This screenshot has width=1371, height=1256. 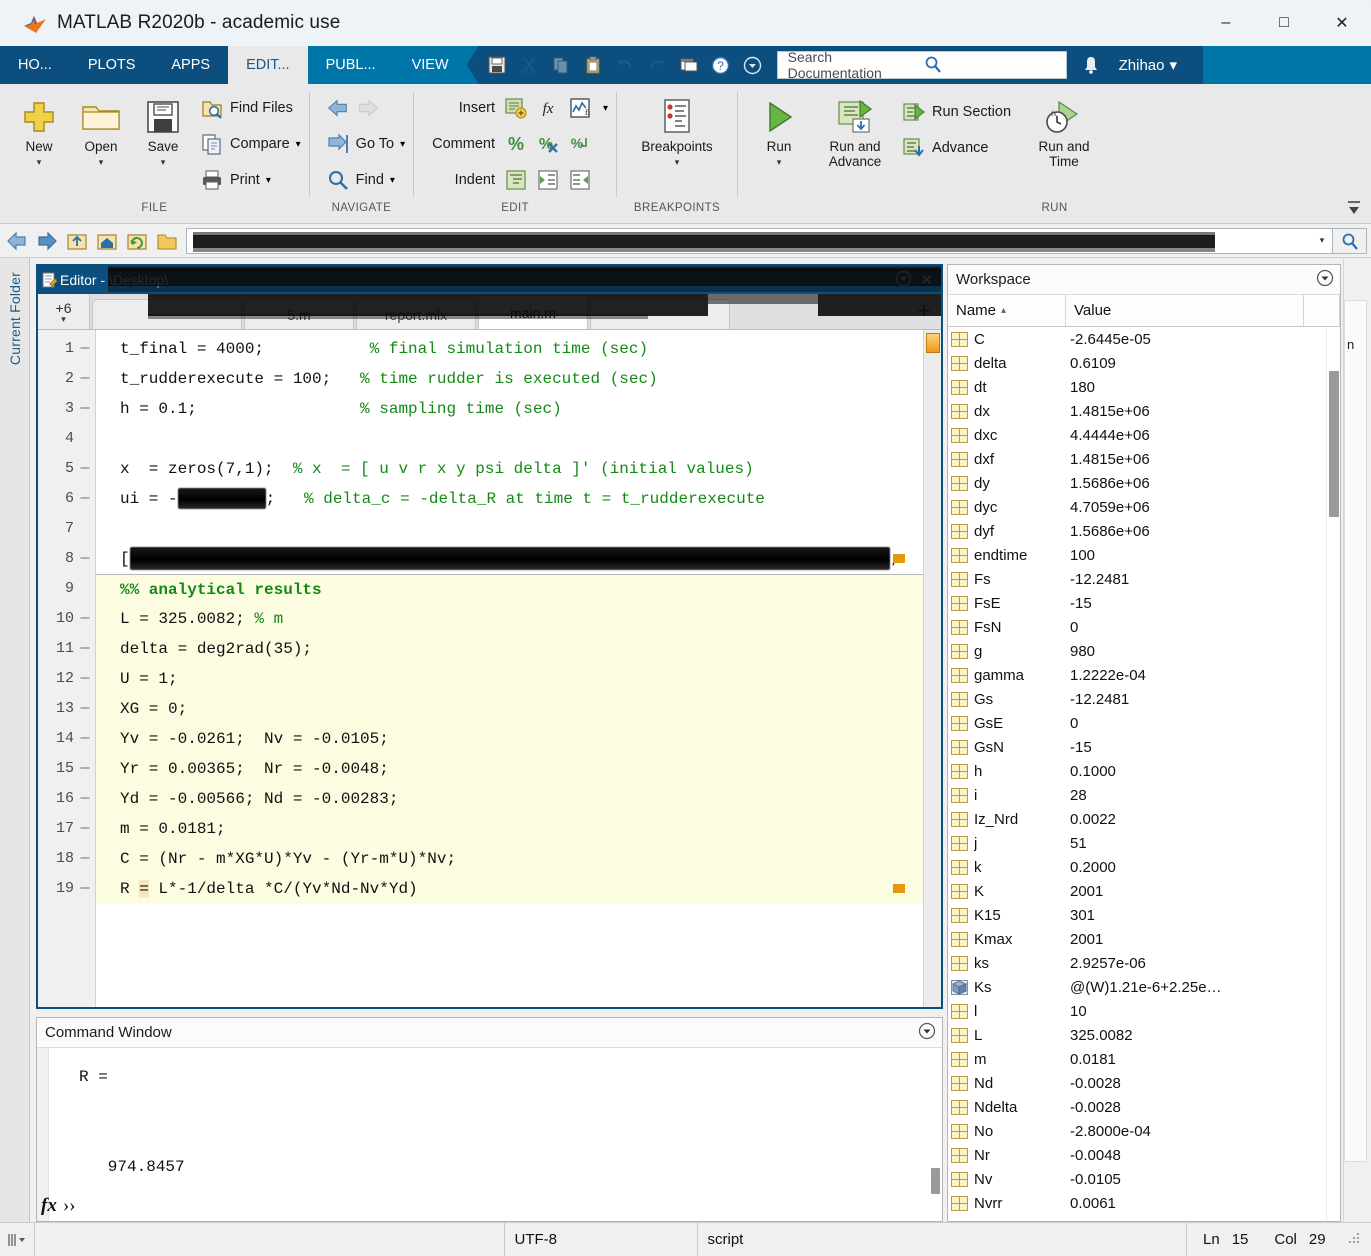 I want to click on workspace-scrollbar, so click(x=1333, y=774).